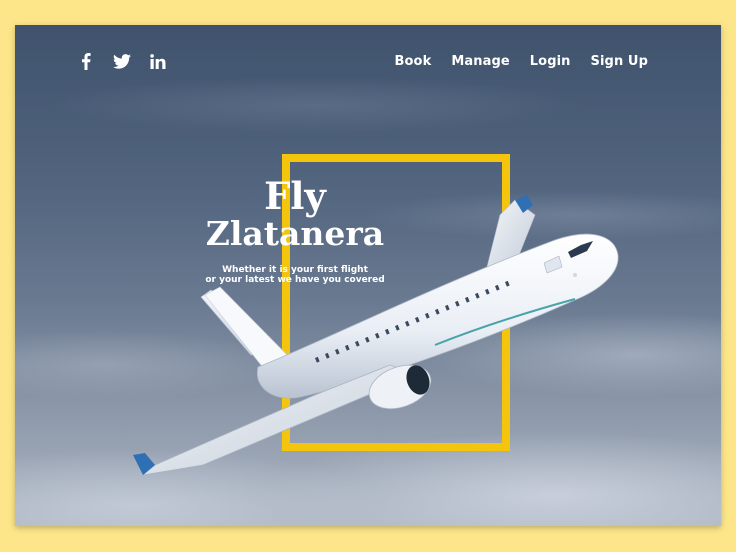  I want to click on hero-title: Fly Zlatanera, so click(295, 214).